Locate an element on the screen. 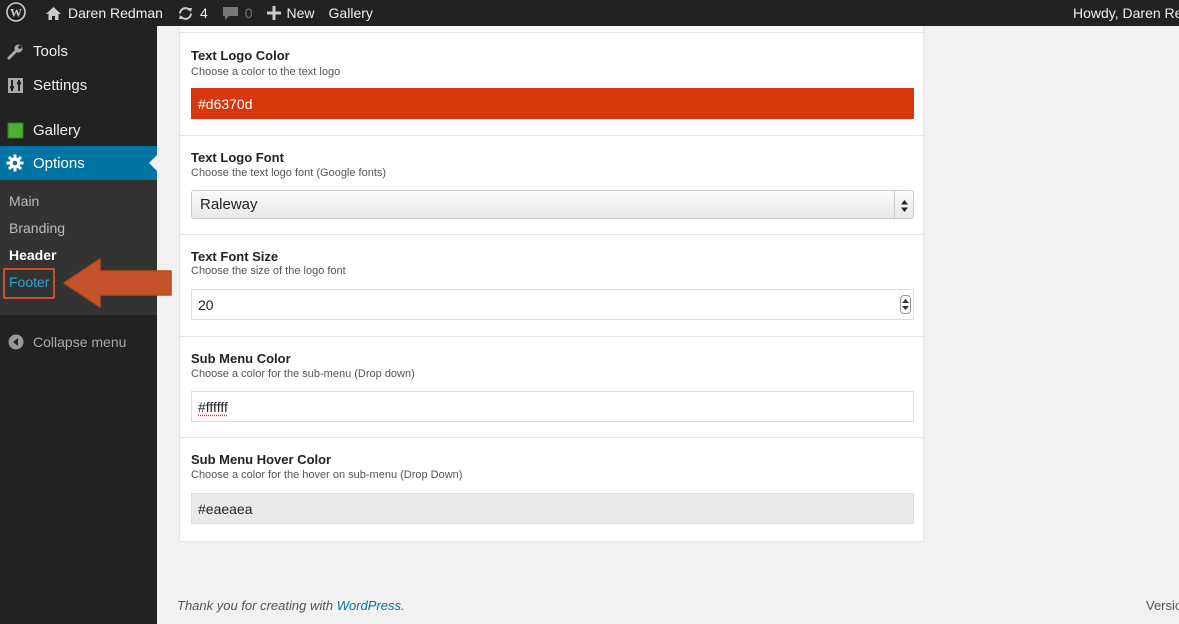 The image size is (1179, 624). sub-menu-hover-color-title: Sub Menu Hover Color is located at coordinates (261, 459).